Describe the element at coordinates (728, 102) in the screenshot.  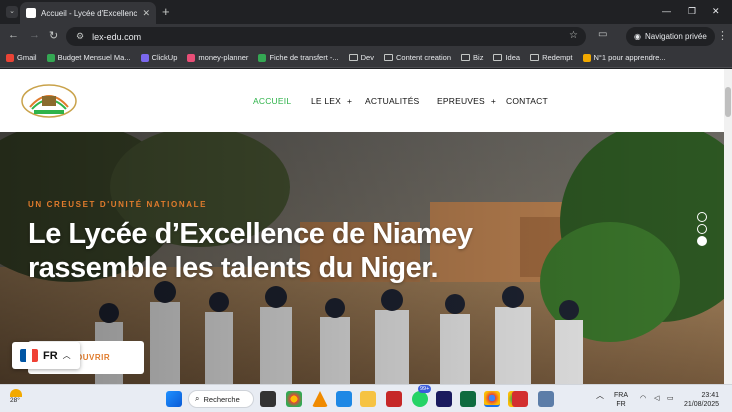
I see `scroll-thumb` at that location.